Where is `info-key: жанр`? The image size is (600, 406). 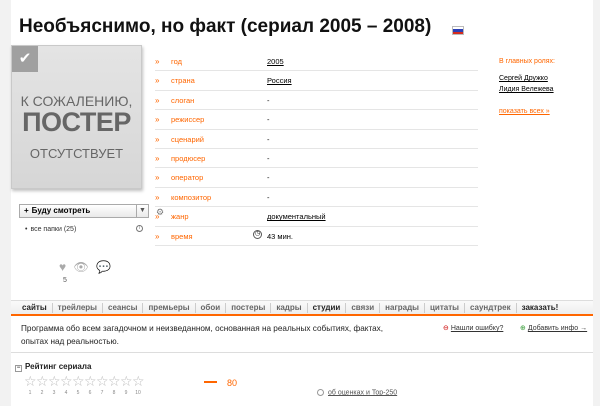 info-key: жанр is located at coordinates (180, 217).